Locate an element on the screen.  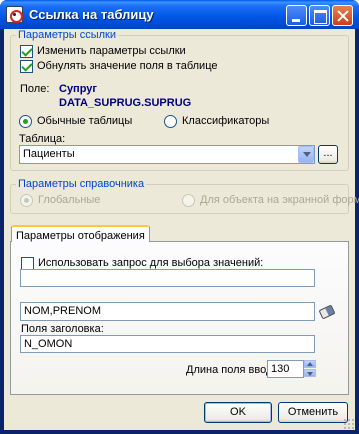
reset-field-label: Обнулять значение поля в таблице is located at coordinates (127, 66).